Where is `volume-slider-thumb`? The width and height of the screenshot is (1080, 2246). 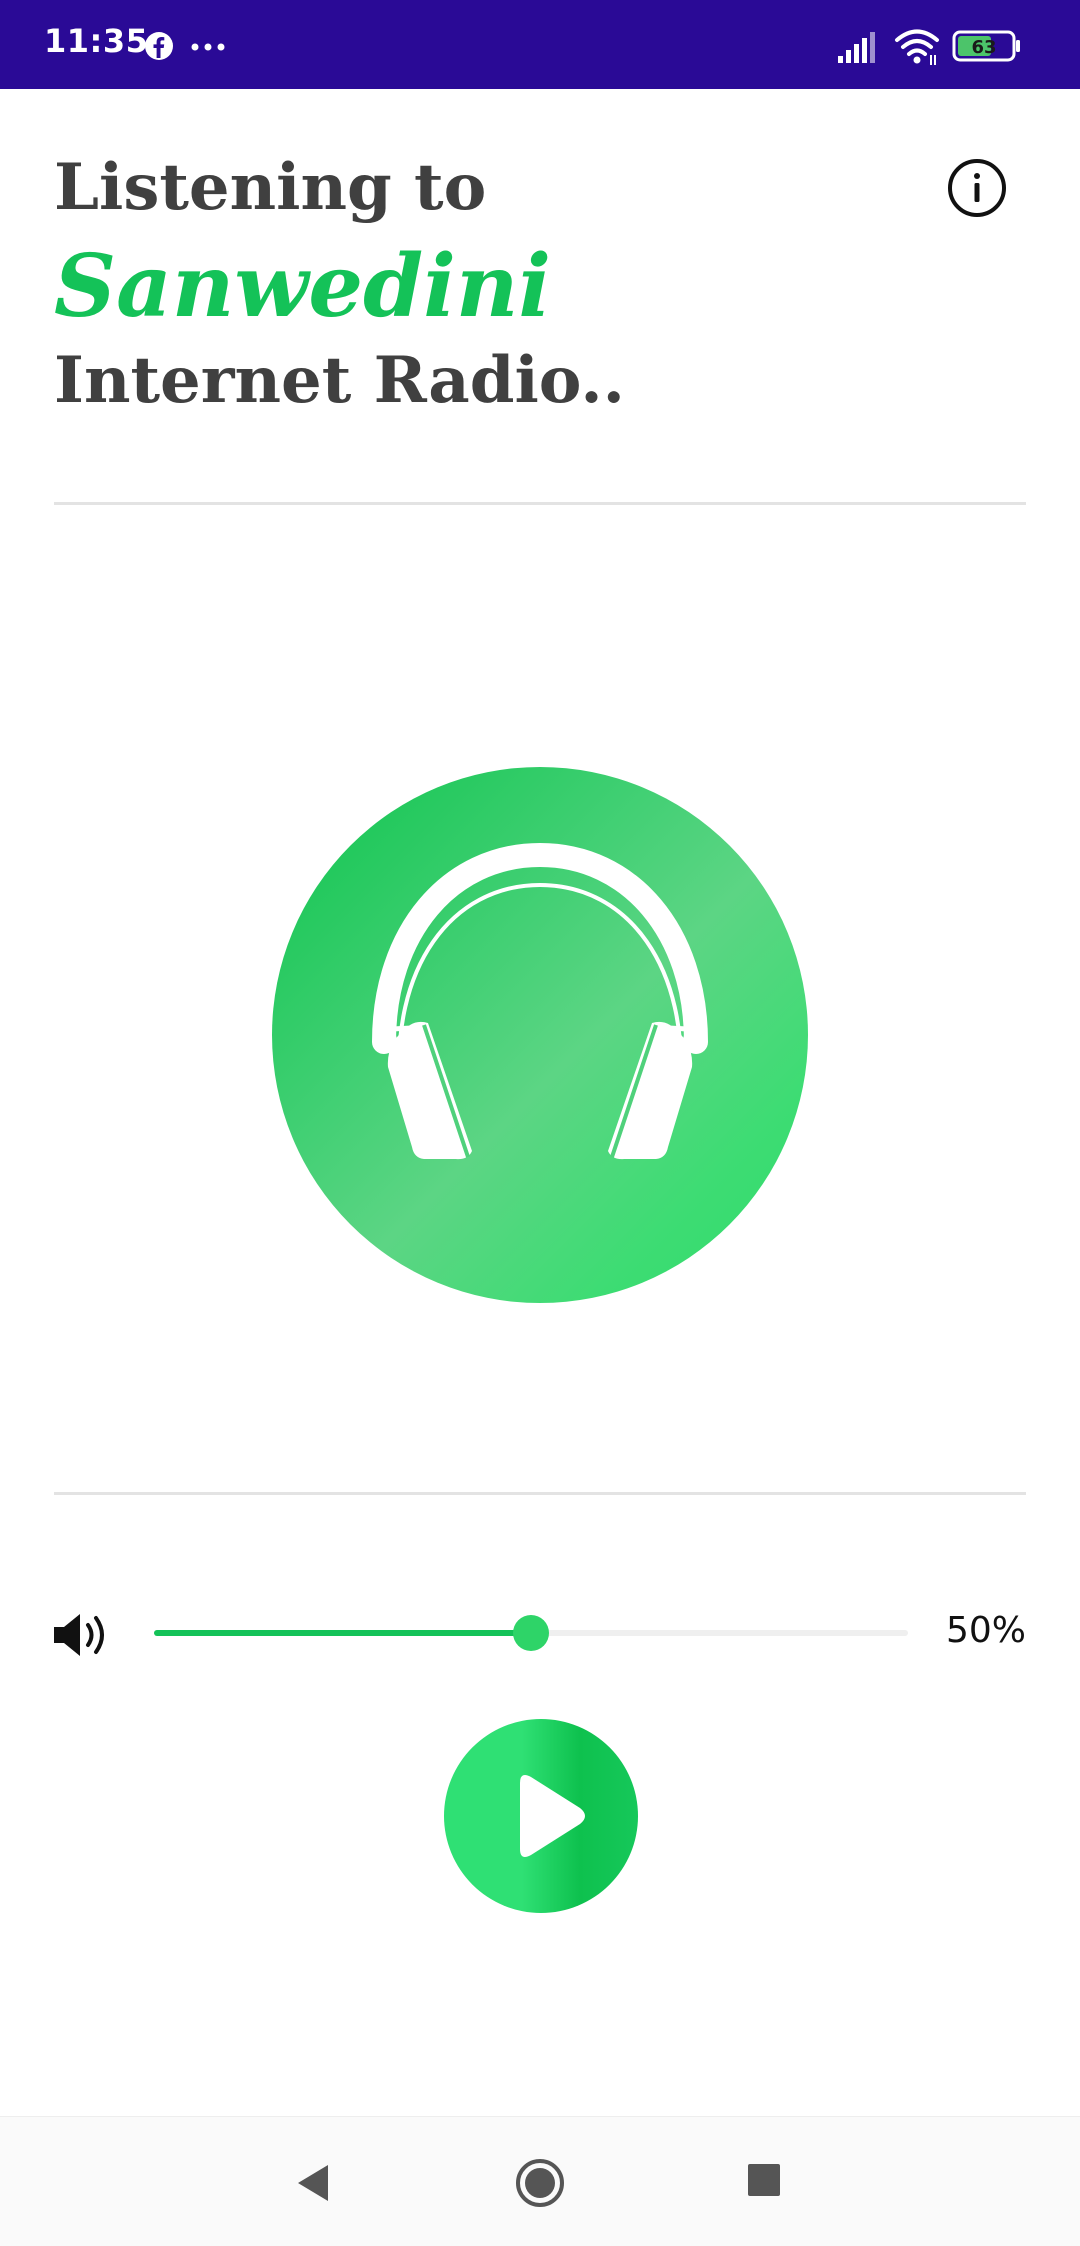
volume-slider-thumb is located at coordinates (531, 1633).